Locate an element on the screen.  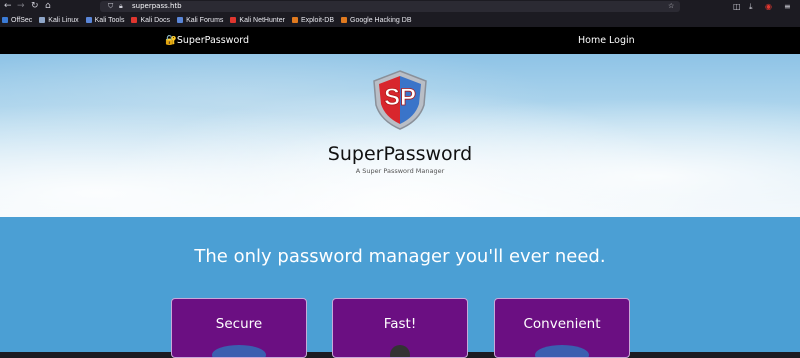
bookmark-kali-linux: Kali Linux is located at coordinates (59, 20).